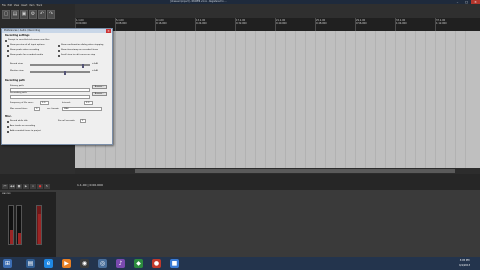 The image size is (480, 270). What do you see at coordinates (15, 80) in the screenshot?
I see `section-paths: Recording path` at bounding box center [15, 80].